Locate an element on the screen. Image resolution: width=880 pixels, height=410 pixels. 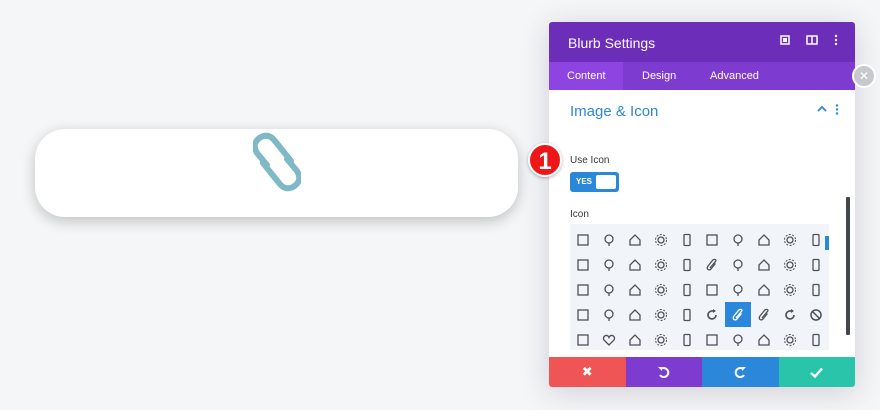
cart-icon is located at coordinates (687, 264).